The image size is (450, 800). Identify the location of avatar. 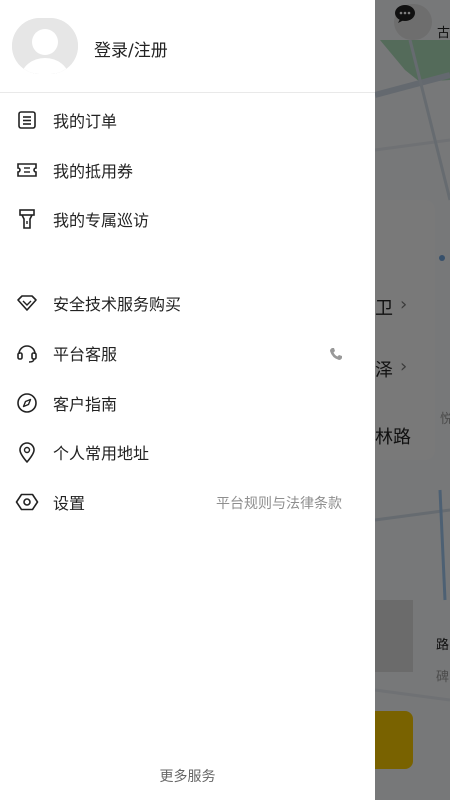
(45, 46).